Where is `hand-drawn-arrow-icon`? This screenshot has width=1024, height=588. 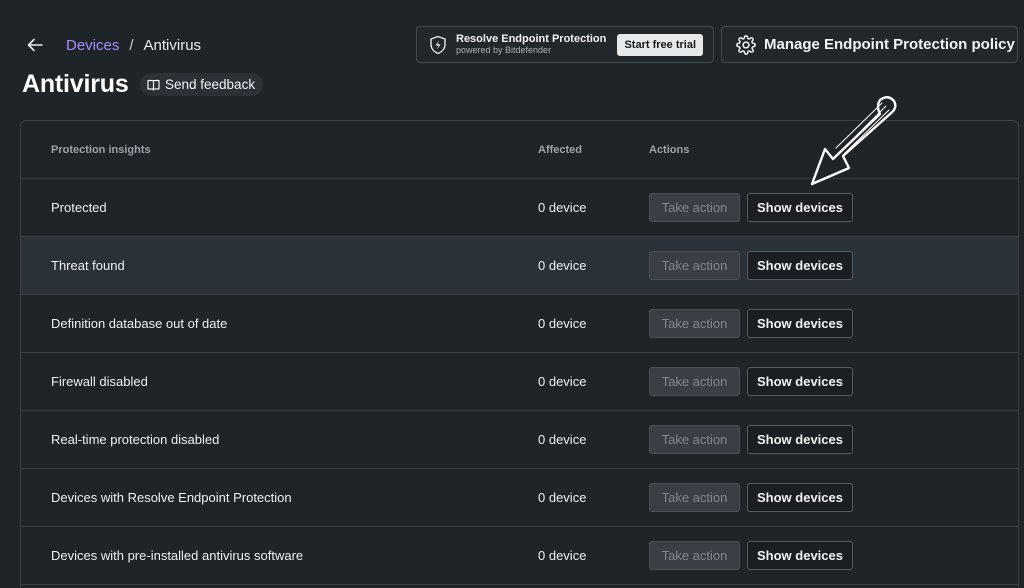
hand-drawn-arrow-icon is located at coordinates (853, 141).